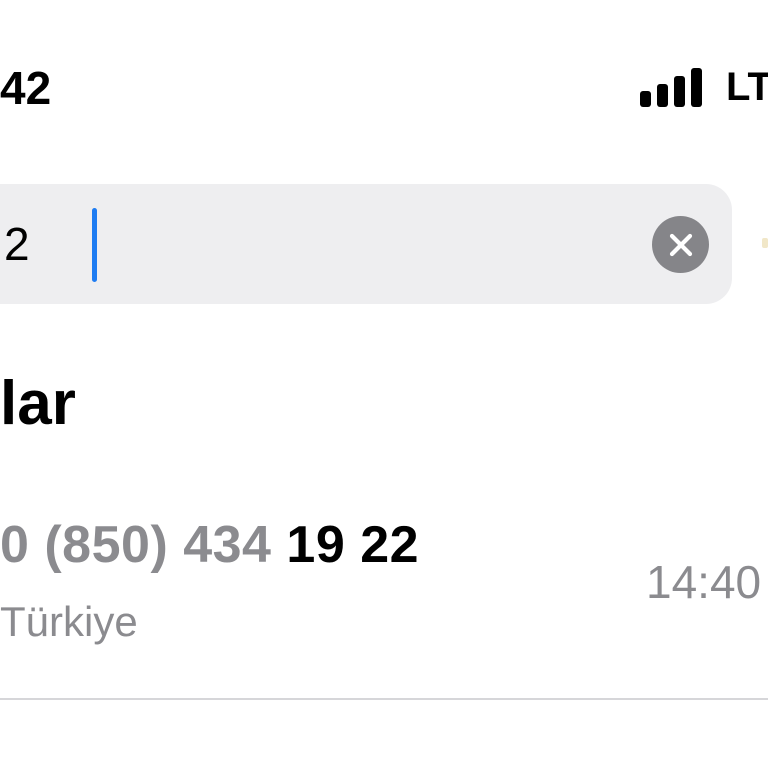 The height and width of the screenshot is (768, 768). What do you see at coordinates (704, 87) in the screenshot?
I see `status-indicators: LT` at bounding box center [704, 87].